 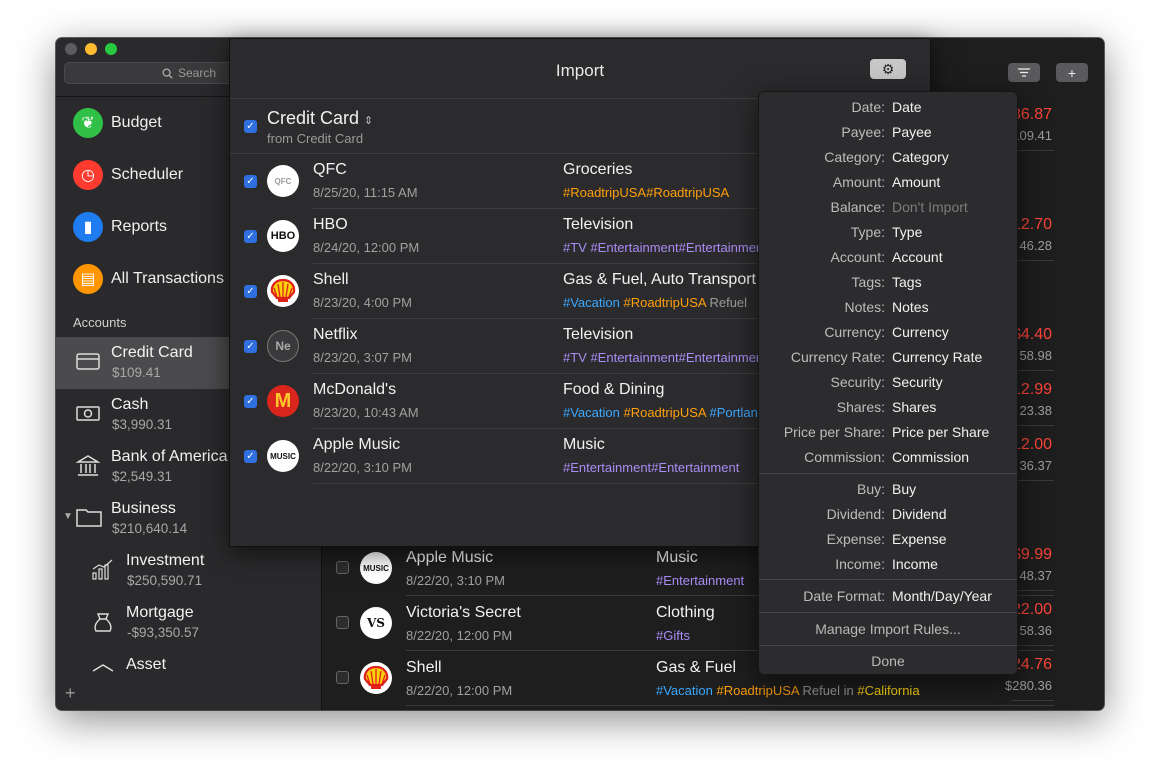 What do you see at coordinates (912, 132) in the screenshot?
I see `mapping-value: Payee` at bounding box center [912, 132].